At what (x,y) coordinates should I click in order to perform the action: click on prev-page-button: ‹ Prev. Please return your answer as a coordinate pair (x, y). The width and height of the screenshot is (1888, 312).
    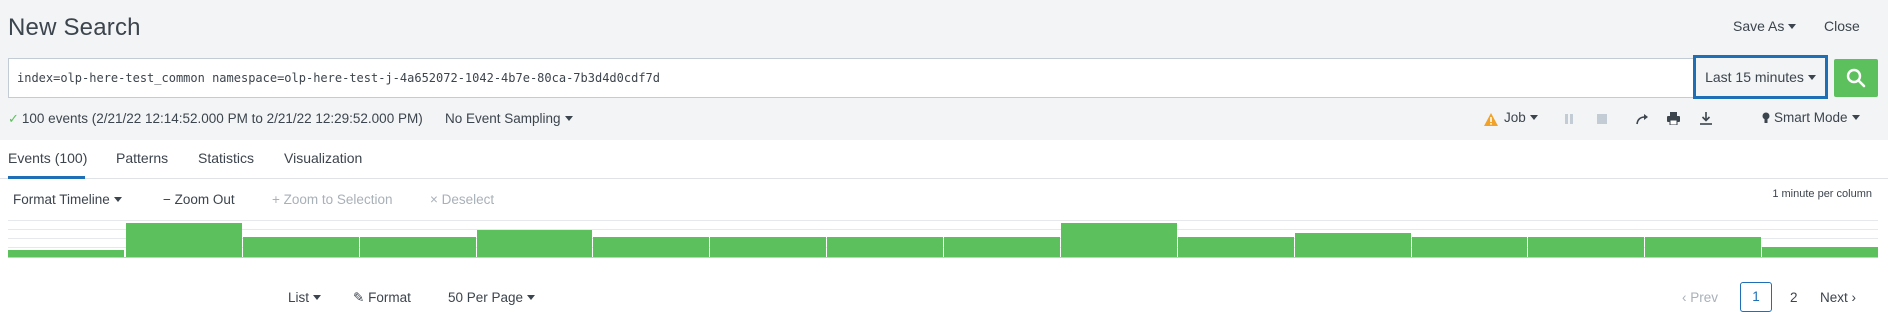
    Looking at the image, I should click on (1700, 297).